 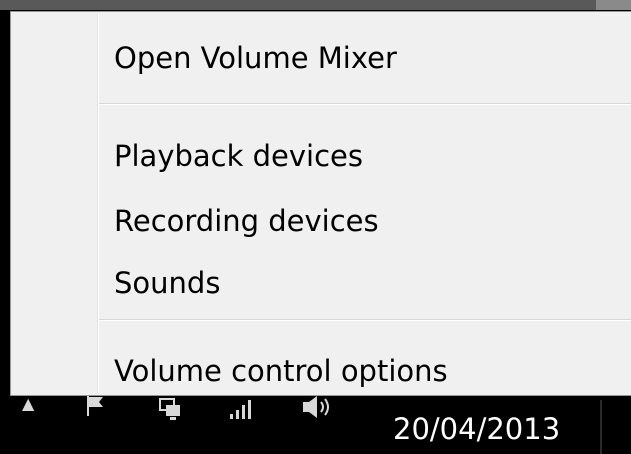 What do you see at coordinates (317, 409) in the screenshot?
I see `speaker-volume-icon` at bounding box center [317, 409].